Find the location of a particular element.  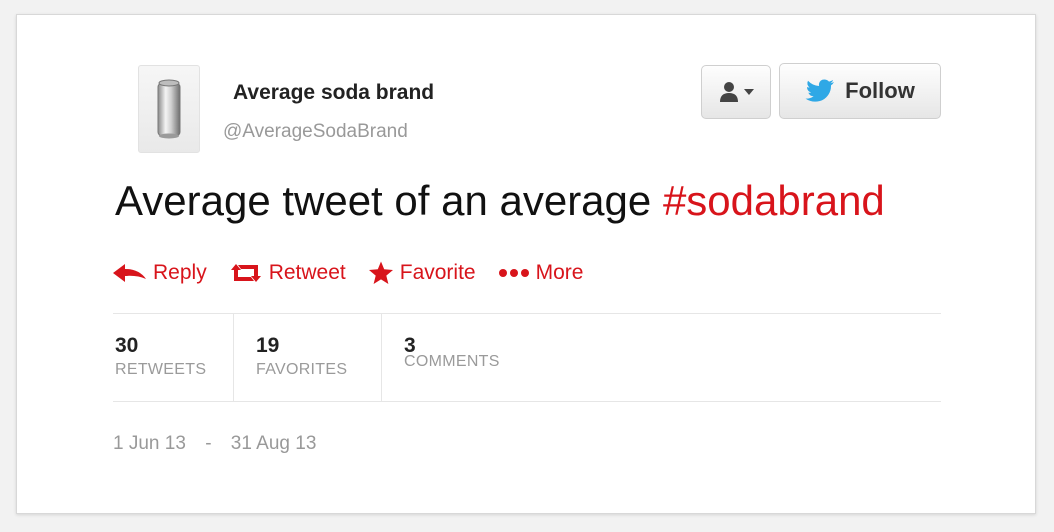

user-actions-button is located at coordinates (736, 92).